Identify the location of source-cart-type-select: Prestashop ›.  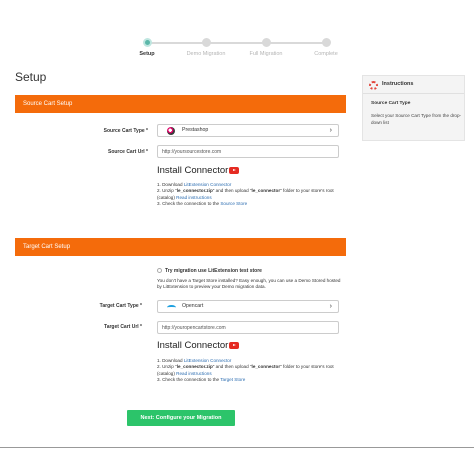
(248, 130).